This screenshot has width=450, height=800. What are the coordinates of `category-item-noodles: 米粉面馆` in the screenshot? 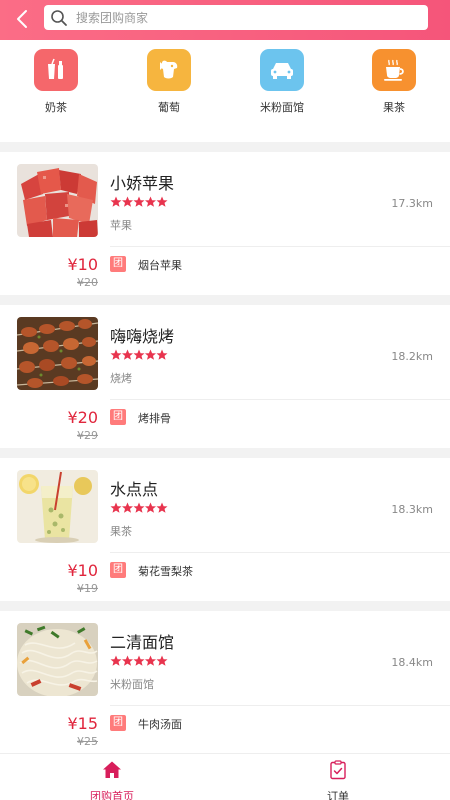 It's located at (282, 82).